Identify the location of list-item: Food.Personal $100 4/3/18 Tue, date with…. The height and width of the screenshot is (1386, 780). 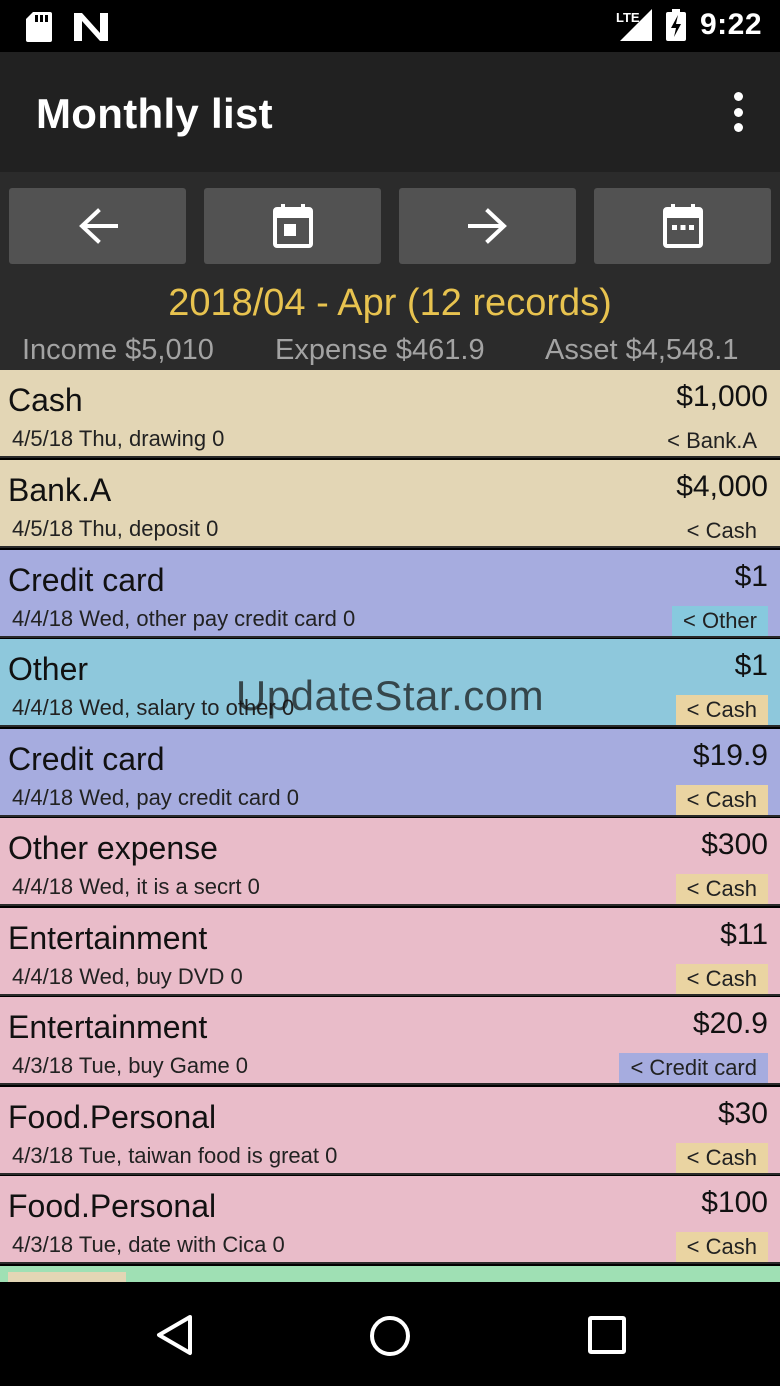
(390, 1220).